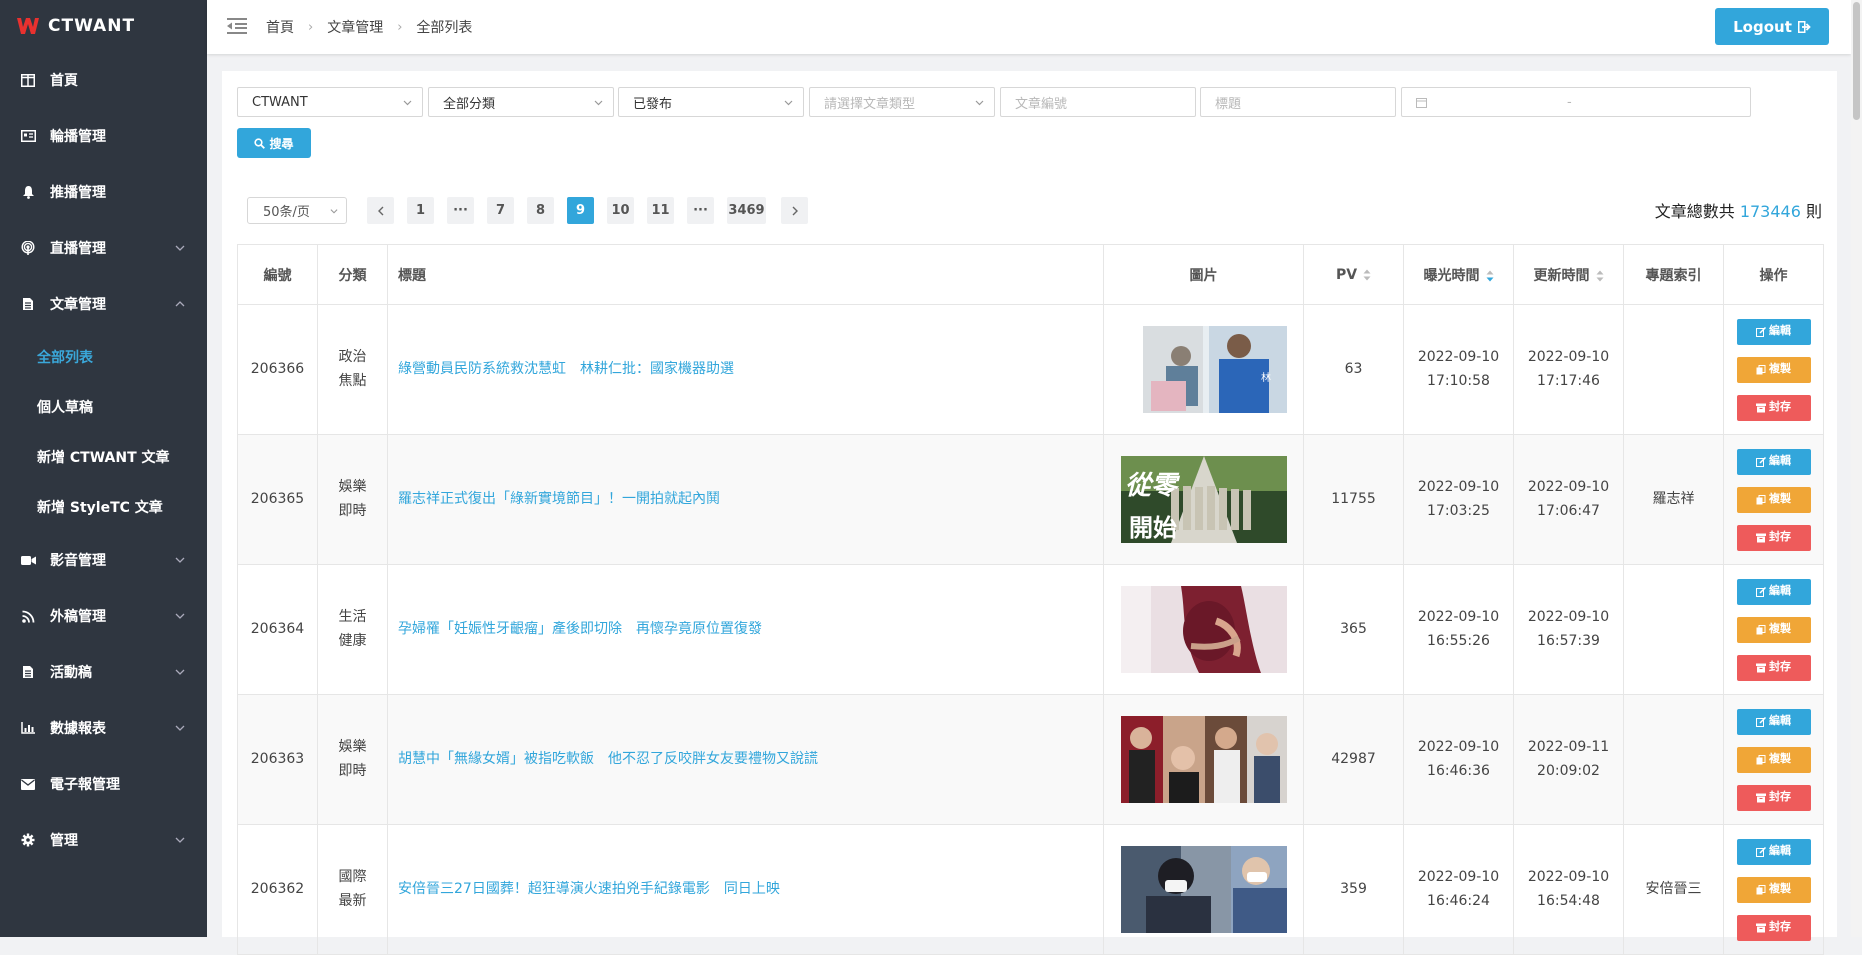  I want to click on col-header-updated-label: 更新時間, so click(1561, 275).